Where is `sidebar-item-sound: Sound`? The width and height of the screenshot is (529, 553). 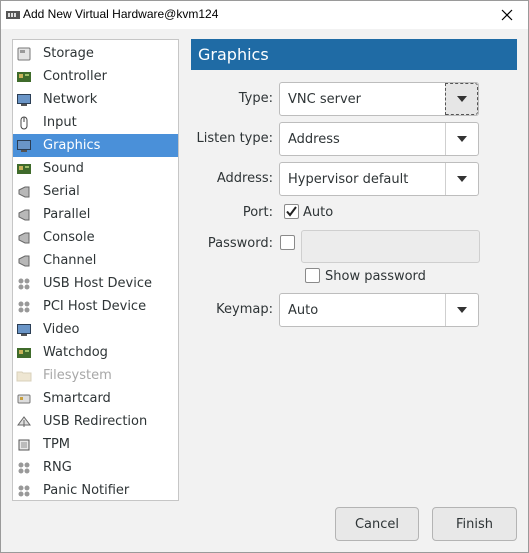 sidebar-item-sound: Sound is located at coordinates (95, 168).